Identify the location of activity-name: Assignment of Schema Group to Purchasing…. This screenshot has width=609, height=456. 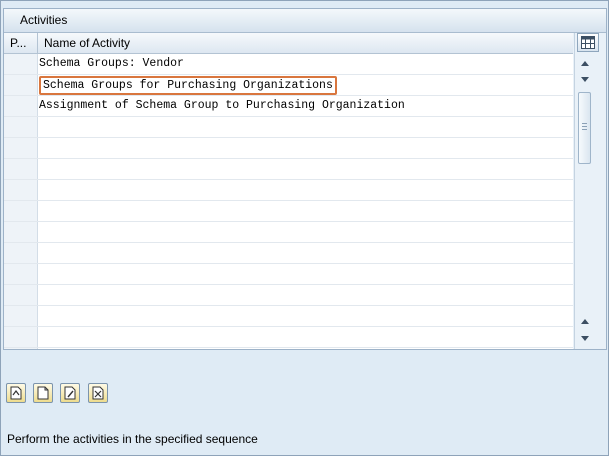
(222, 105).